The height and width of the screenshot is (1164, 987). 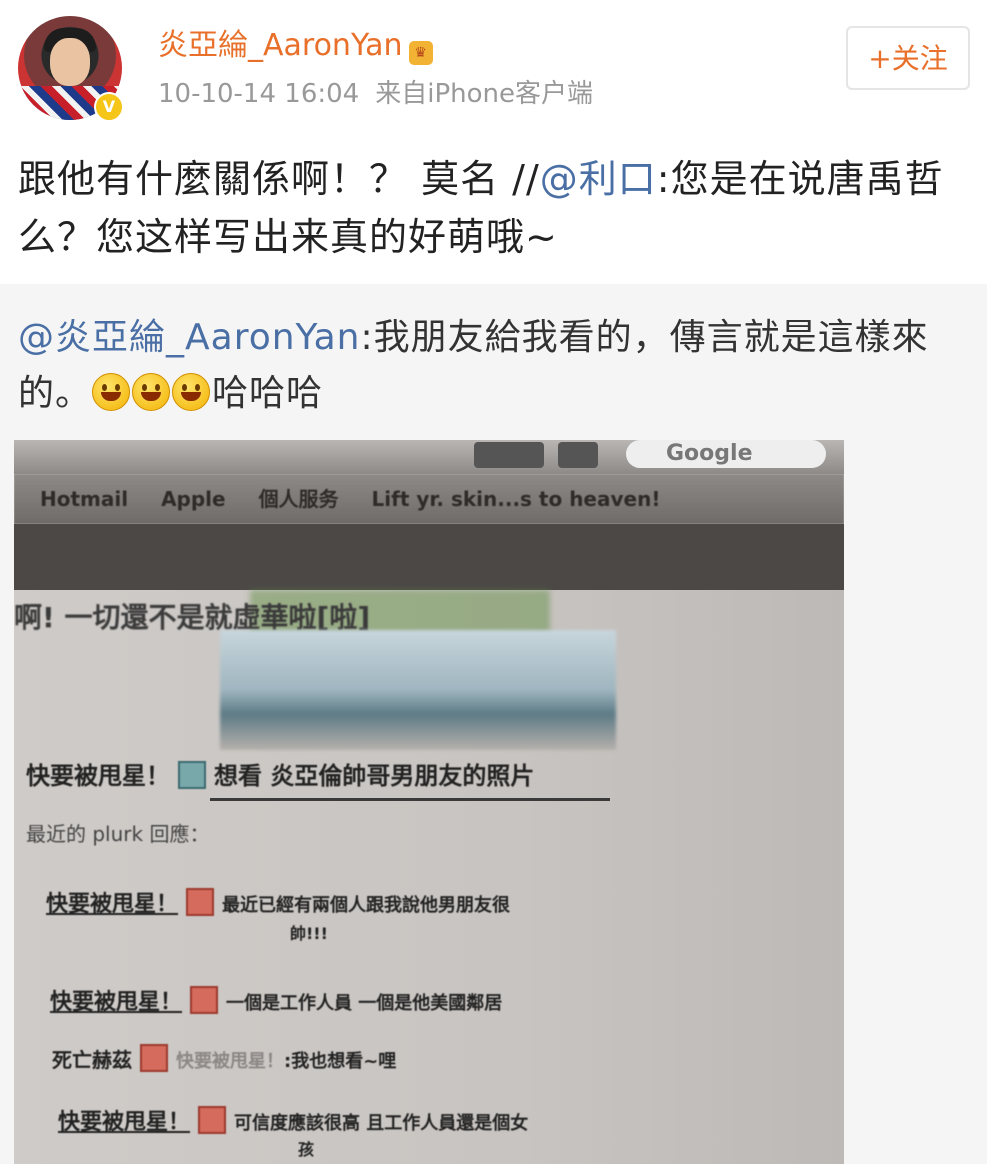 What do you see at coordinates (908, 58) in the screenshot?
I see `follow-button: +关注` at bounding box center [908, 58].